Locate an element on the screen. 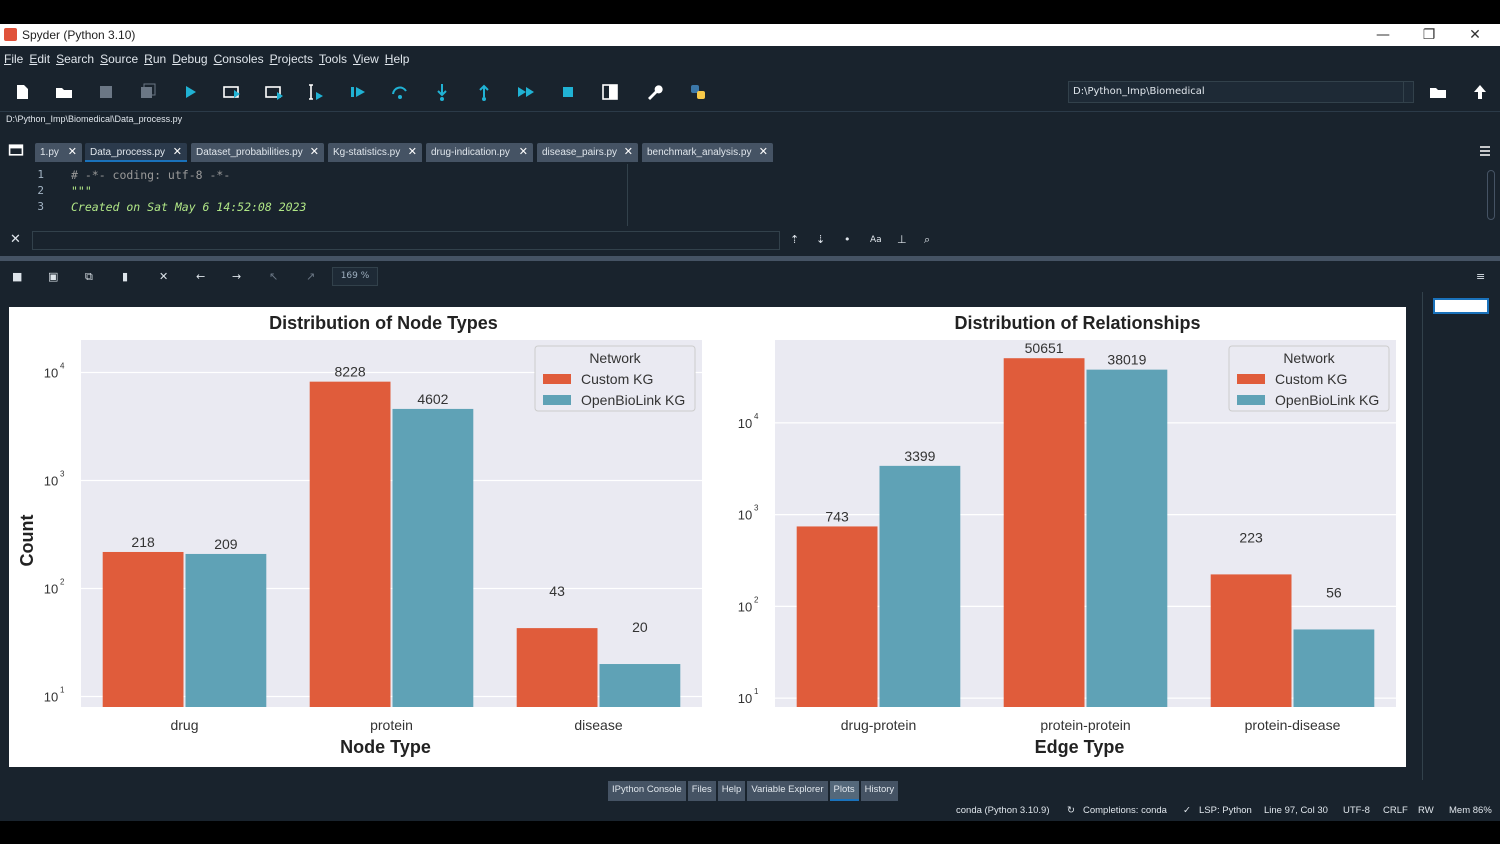 The width and height of the screenshot is (1500, 844). zoom-level: 169 % is located at coordinates (355, 276).